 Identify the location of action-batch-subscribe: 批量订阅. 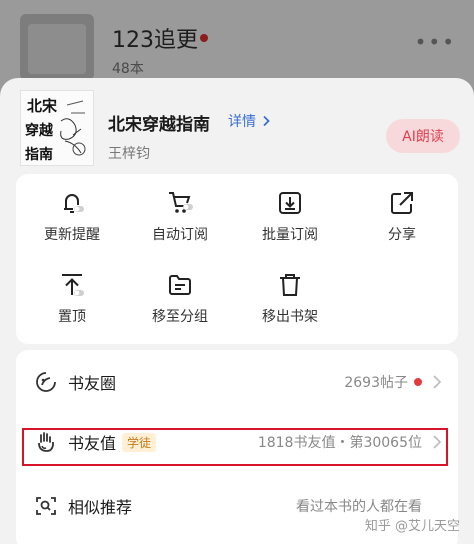
(290, 225).